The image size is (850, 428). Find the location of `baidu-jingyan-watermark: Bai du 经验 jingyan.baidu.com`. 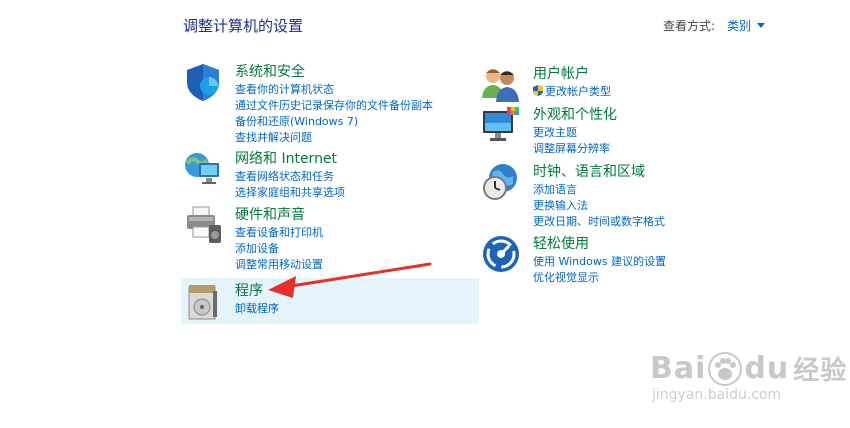

baidu-jingyan-watermark: Bai du 经验 jingyan.baidu.com is located at coordinates (748, 376).